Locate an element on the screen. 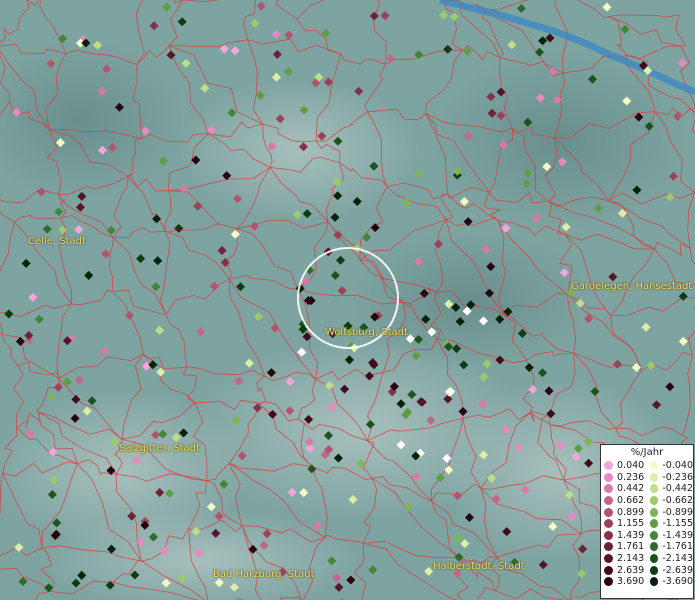 This screenshot has width=695, height=600. legend-row: 0.442 -0.442 is located at coordinates (647, 489).